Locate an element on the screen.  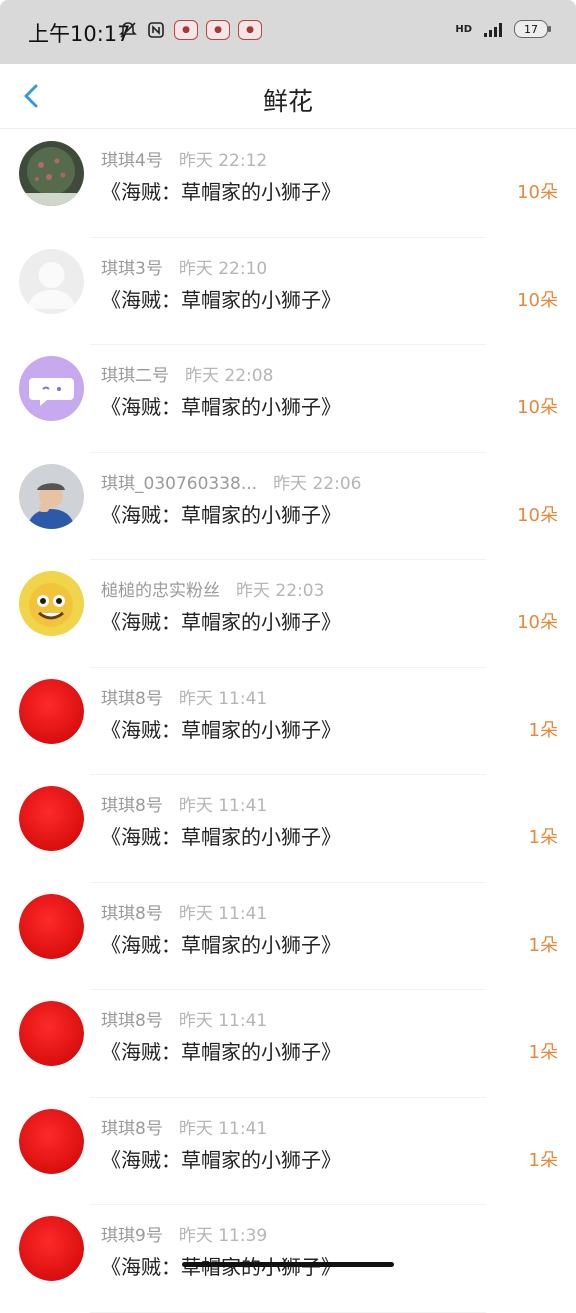
status-right: HD 17 is located at coordinates (503, 29).